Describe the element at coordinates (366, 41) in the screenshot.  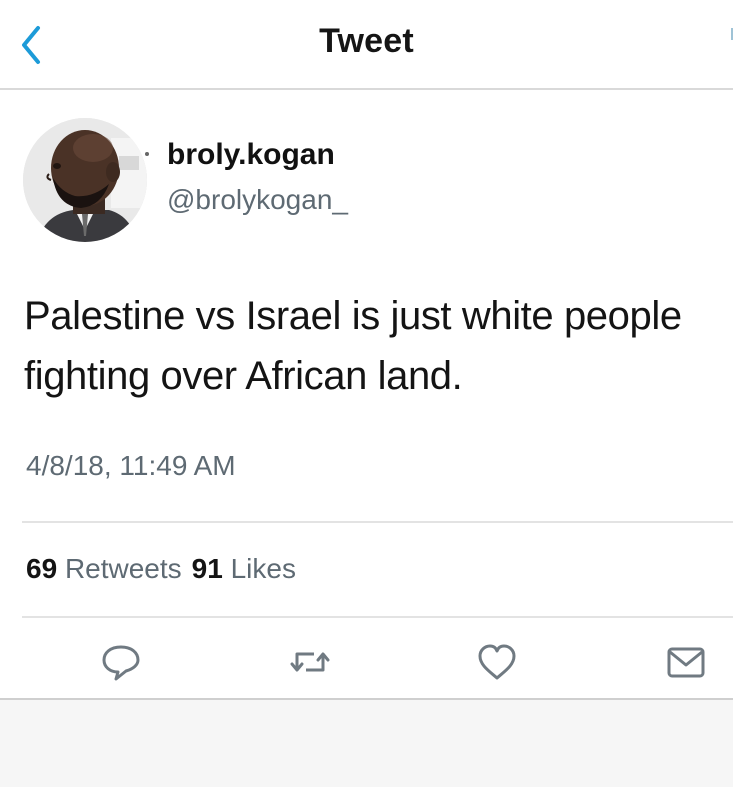
I see `page-title: Tweet` at that location.